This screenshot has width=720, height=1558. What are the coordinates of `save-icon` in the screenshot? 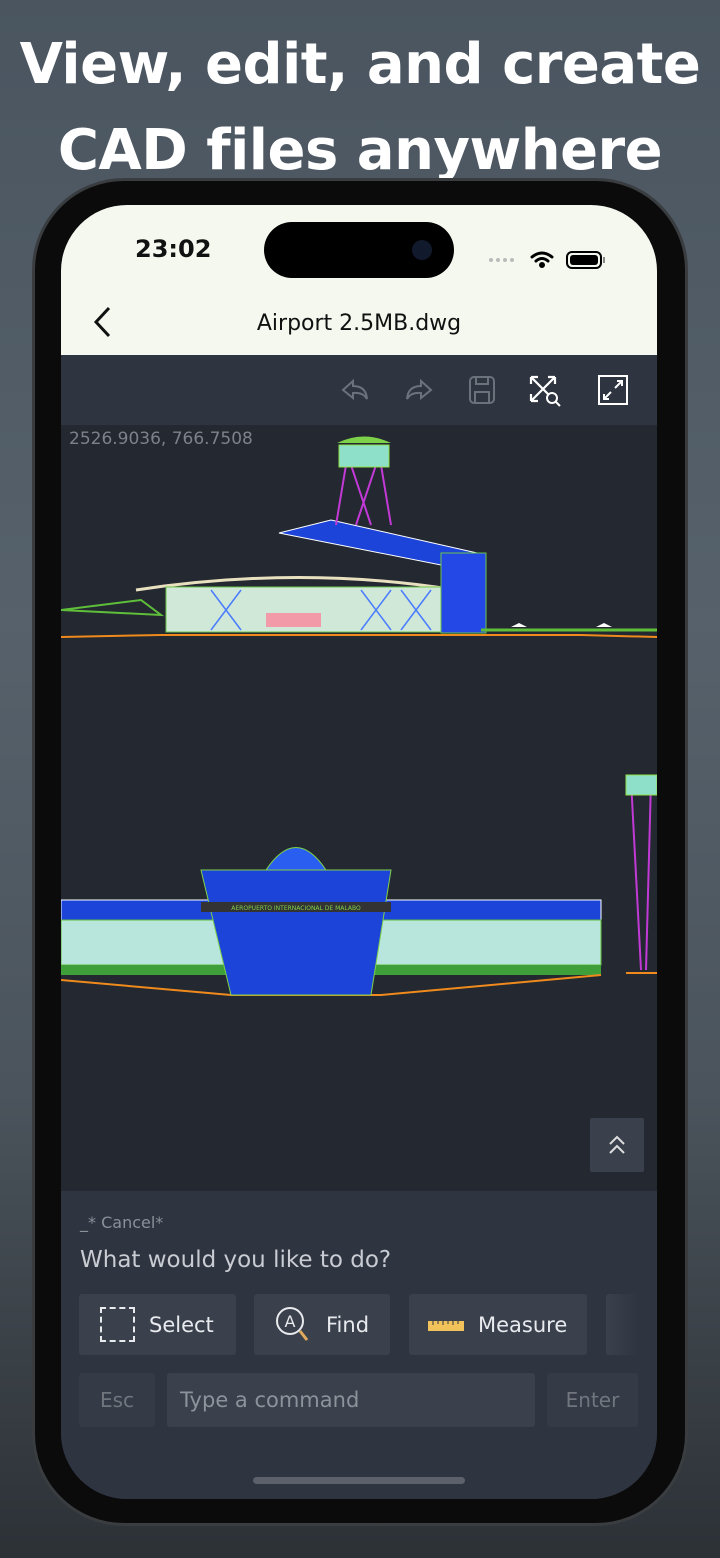 It's located at (482, 390).